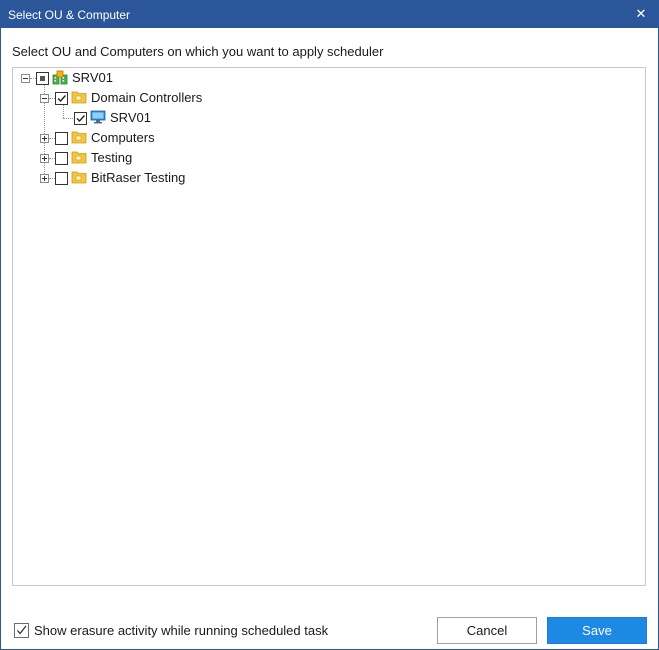 This screenshot has width=659, height=650. What do you see at coordinates (597, 630) in the screenshot?
I see `save-button: Save` at bounding box center [597, 630].